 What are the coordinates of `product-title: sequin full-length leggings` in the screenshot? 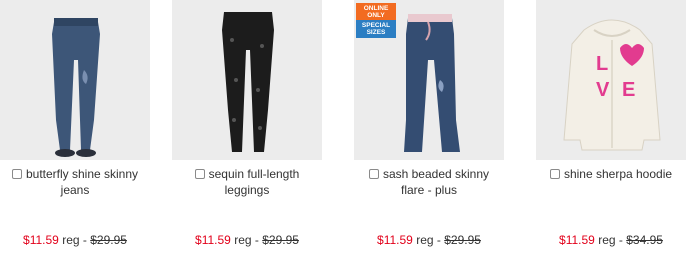 It's located at (247, 182).